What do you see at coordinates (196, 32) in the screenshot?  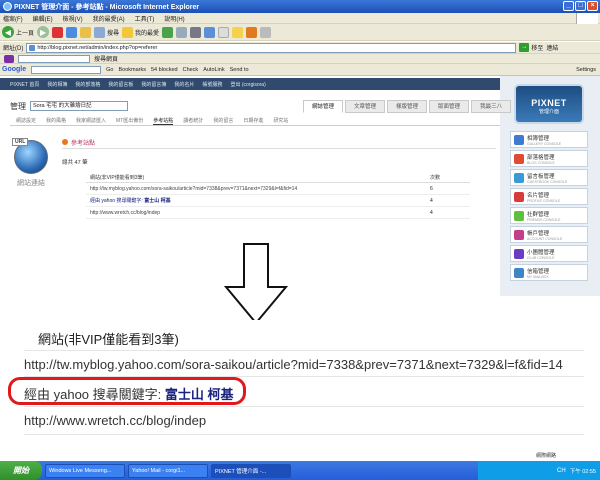 I see `print-icon` at bounding box center [196, 32].